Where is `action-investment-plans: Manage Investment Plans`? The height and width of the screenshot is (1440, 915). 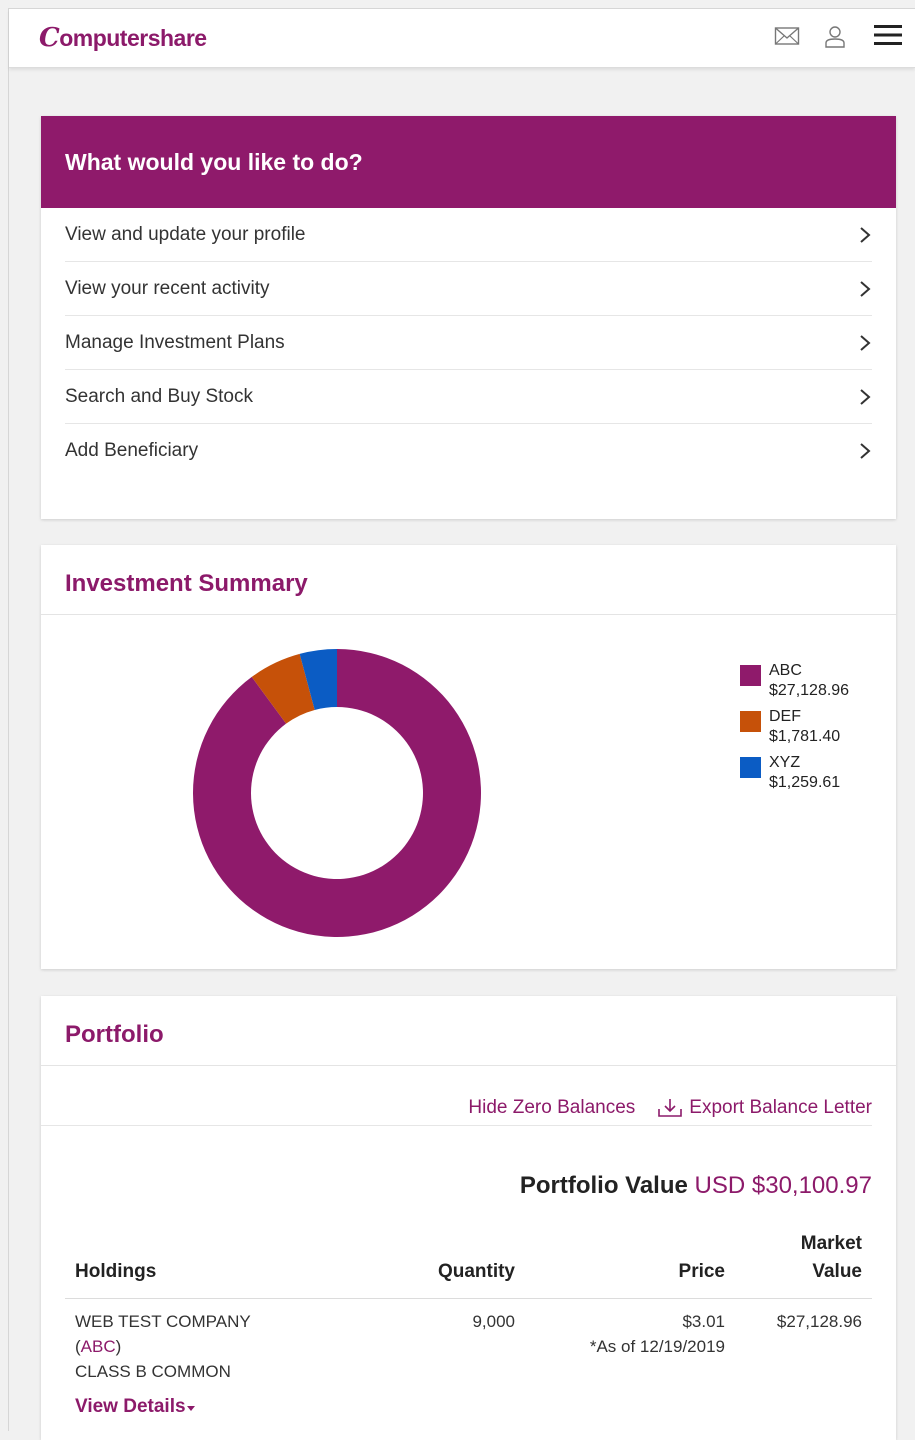 action-investment-plans: Manage Investment Plans is located at coordinates (468, 343).